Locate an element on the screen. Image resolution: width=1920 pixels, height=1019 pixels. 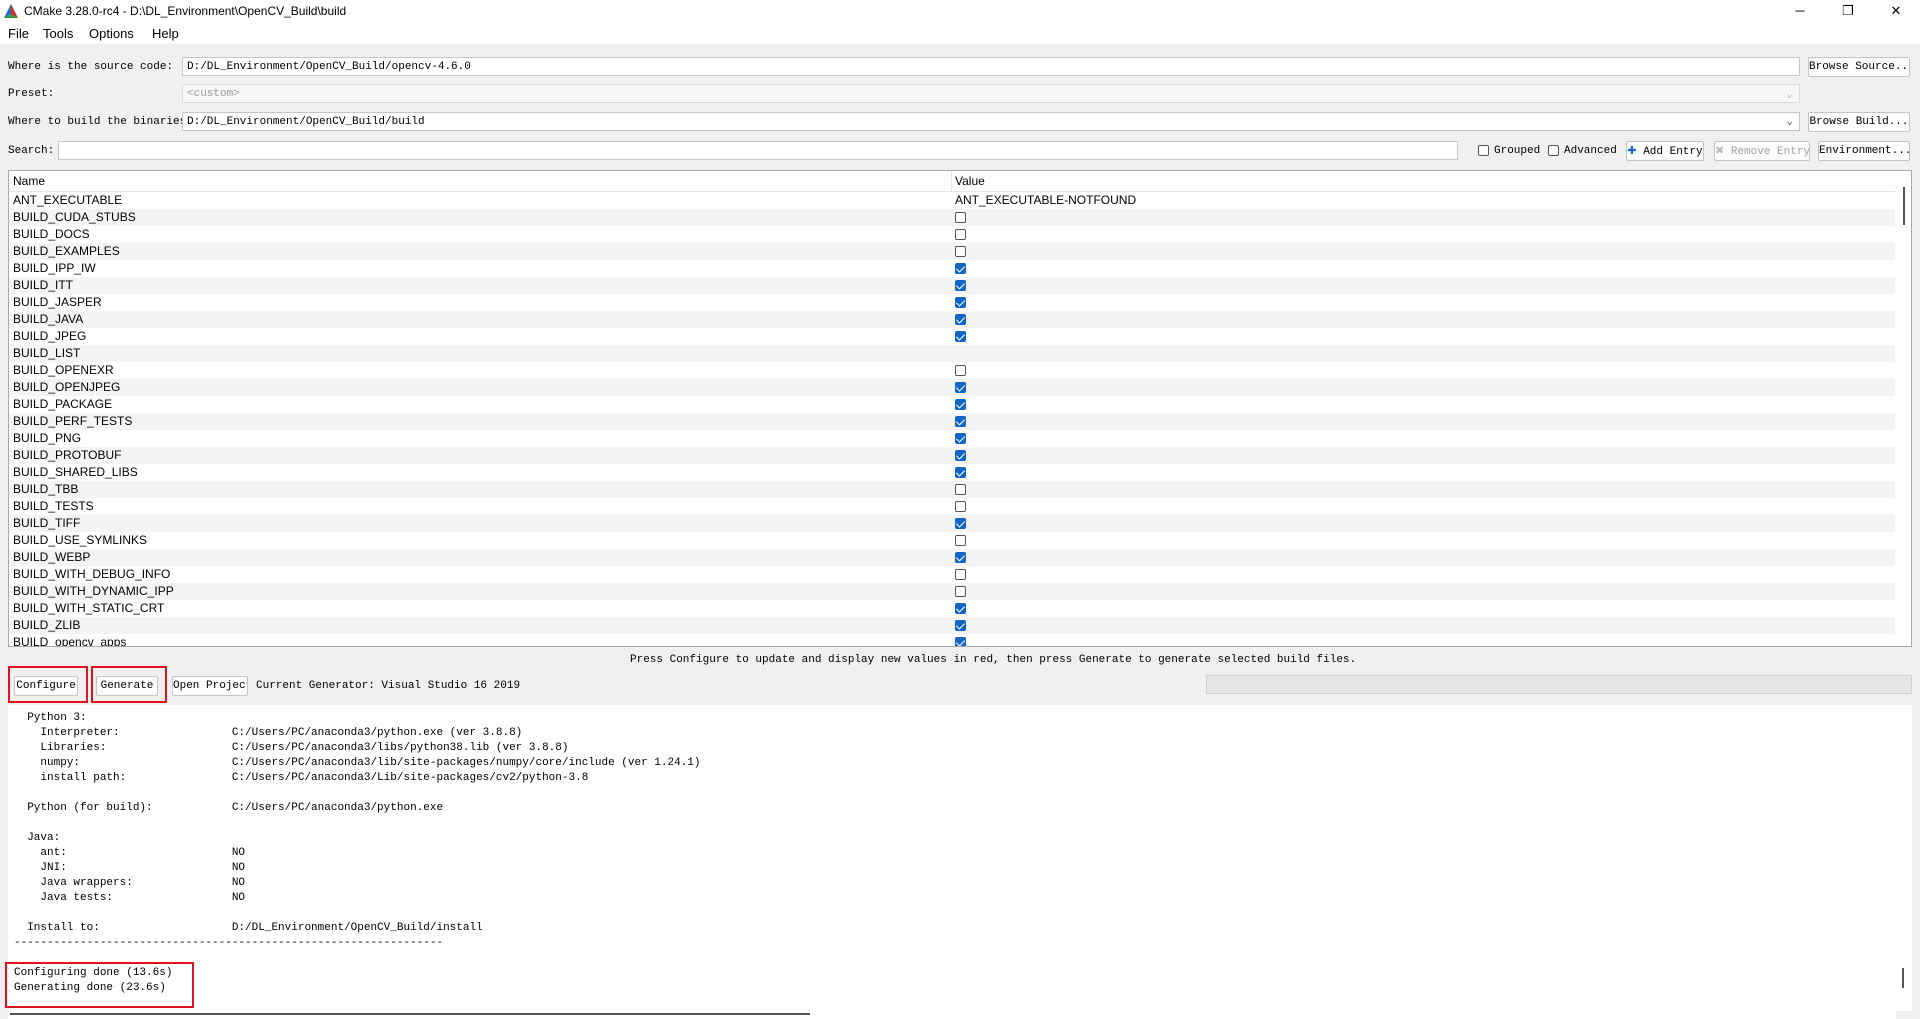
table-row: BUILD_JASPER is located at coordinates (953, 302).